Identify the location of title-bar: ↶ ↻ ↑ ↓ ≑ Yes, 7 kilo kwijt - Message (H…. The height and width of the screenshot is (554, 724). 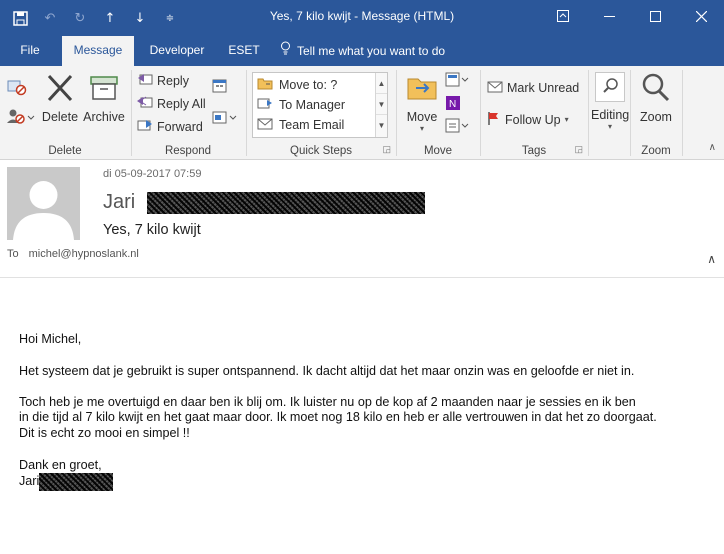
(362, 18).